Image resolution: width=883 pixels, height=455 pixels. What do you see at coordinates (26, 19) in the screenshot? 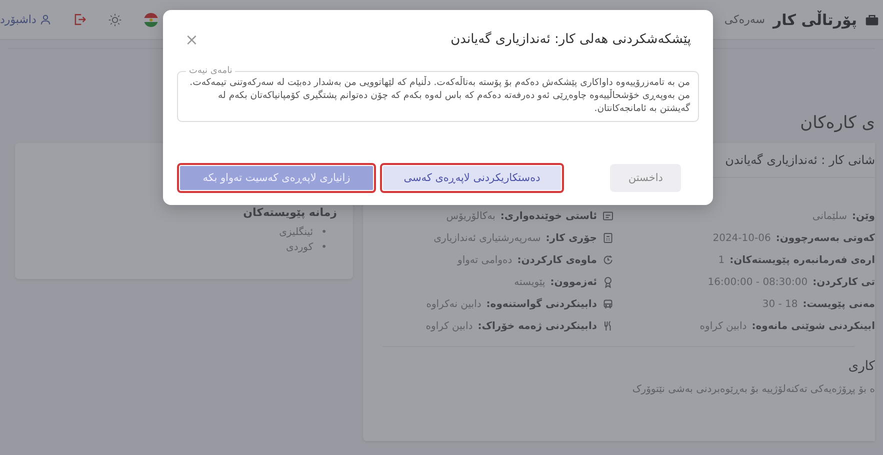
I see `dashboard-link: داشبۆرد` at bounding box center [26, 19].